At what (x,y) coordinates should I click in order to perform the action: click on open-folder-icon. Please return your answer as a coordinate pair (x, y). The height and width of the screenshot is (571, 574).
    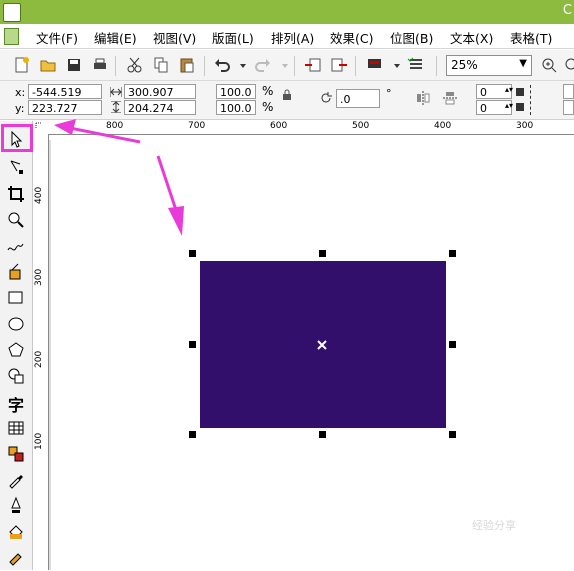
    Looking at the image, I should click on (48, 65).